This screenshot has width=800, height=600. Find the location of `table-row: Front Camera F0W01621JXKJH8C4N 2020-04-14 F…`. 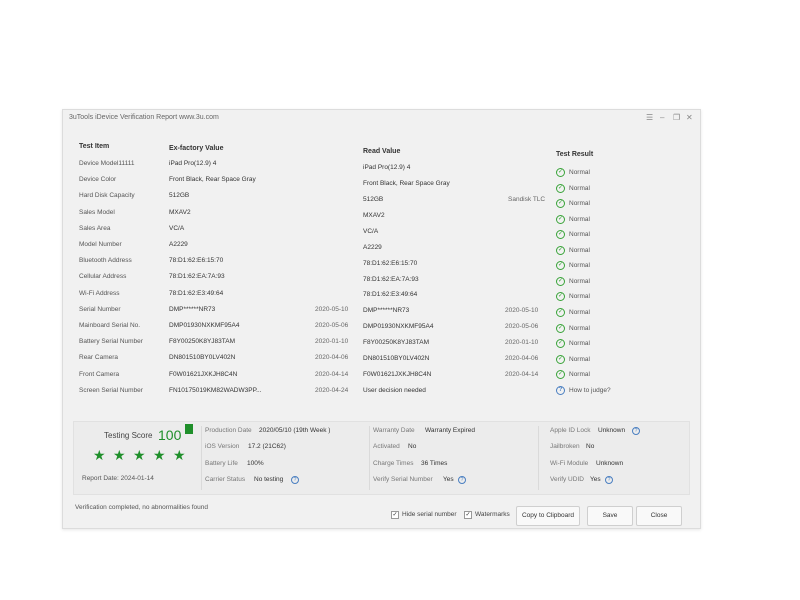

table-row: Front Camera F0W01621JXKJH8C4N 2020-04-14 F… is located at coordinates (381, 378).